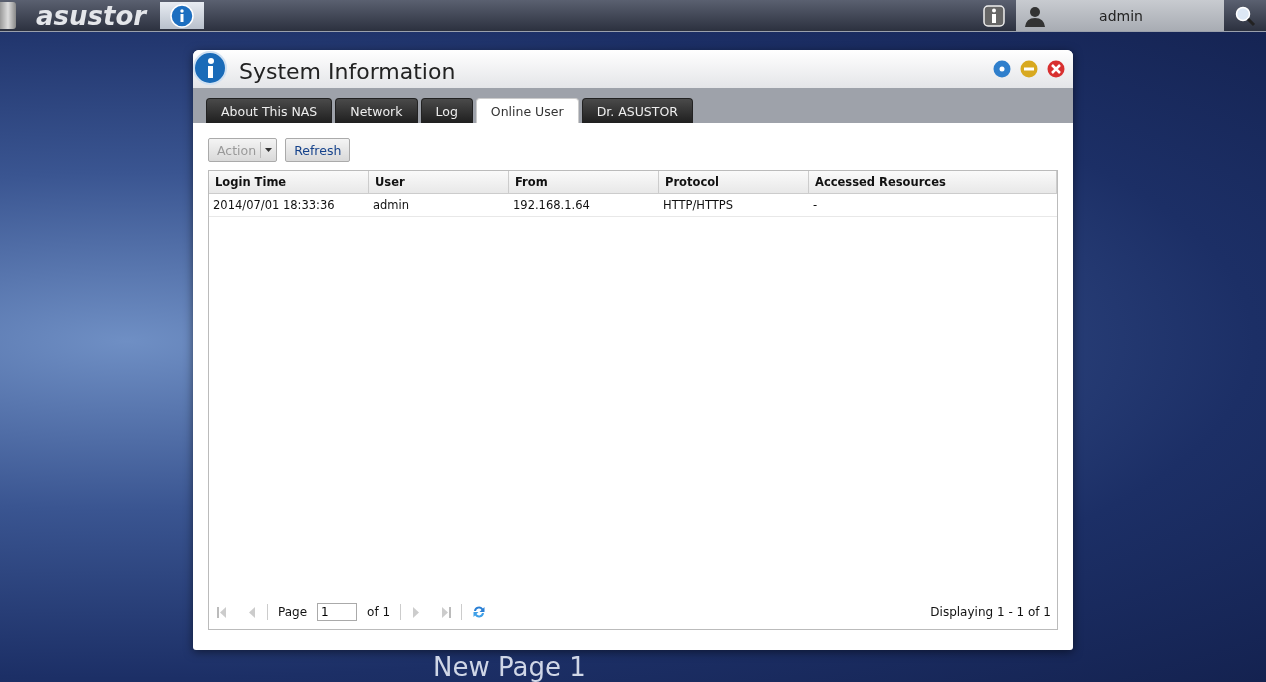 The height and width of the screenshot is (682, 1266). What do you see at coordinates (990, 612) in the screenshot?
I see `status-text: Displaying 1 - 1 of 1` at bounding box center [990, 612].